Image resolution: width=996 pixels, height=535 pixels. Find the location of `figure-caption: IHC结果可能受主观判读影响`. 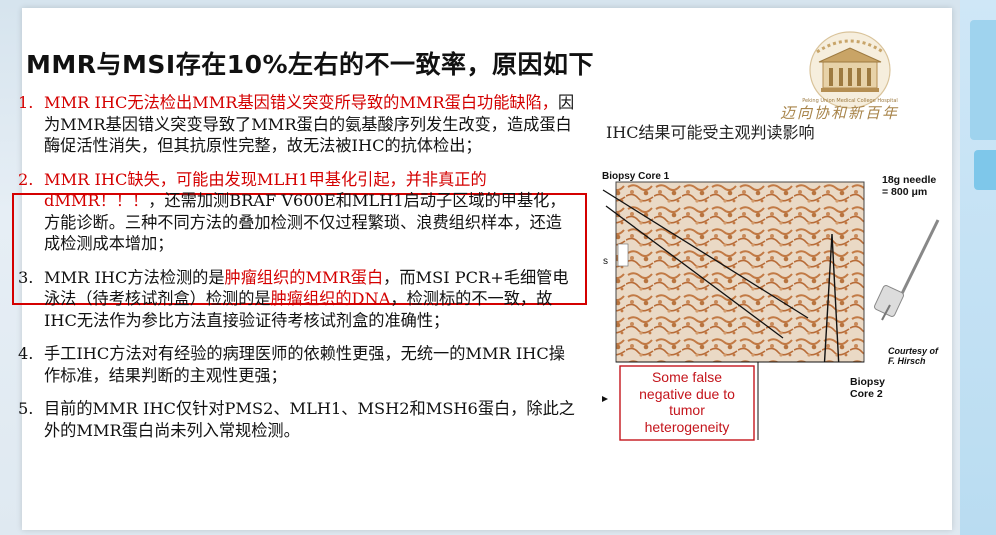

figure-caption: IHC结果可能受主观判读影响 is located at coordinates (710, 132).